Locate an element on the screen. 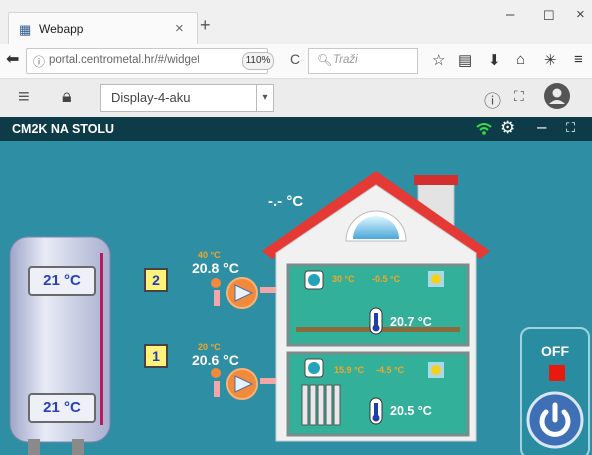 The image size is (592, 455). page-title: CM2K NA STOLU is located at coordinates (63, 129).